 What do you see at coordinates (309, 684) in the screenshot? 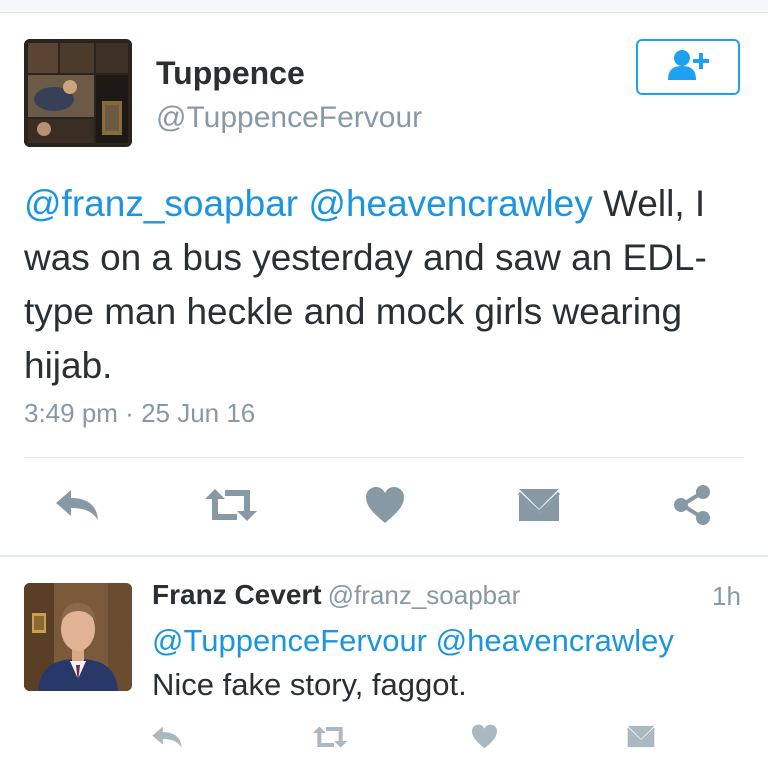
I see `reply-body: Nice fake story, faggot.` at bounding box center [309, 684].